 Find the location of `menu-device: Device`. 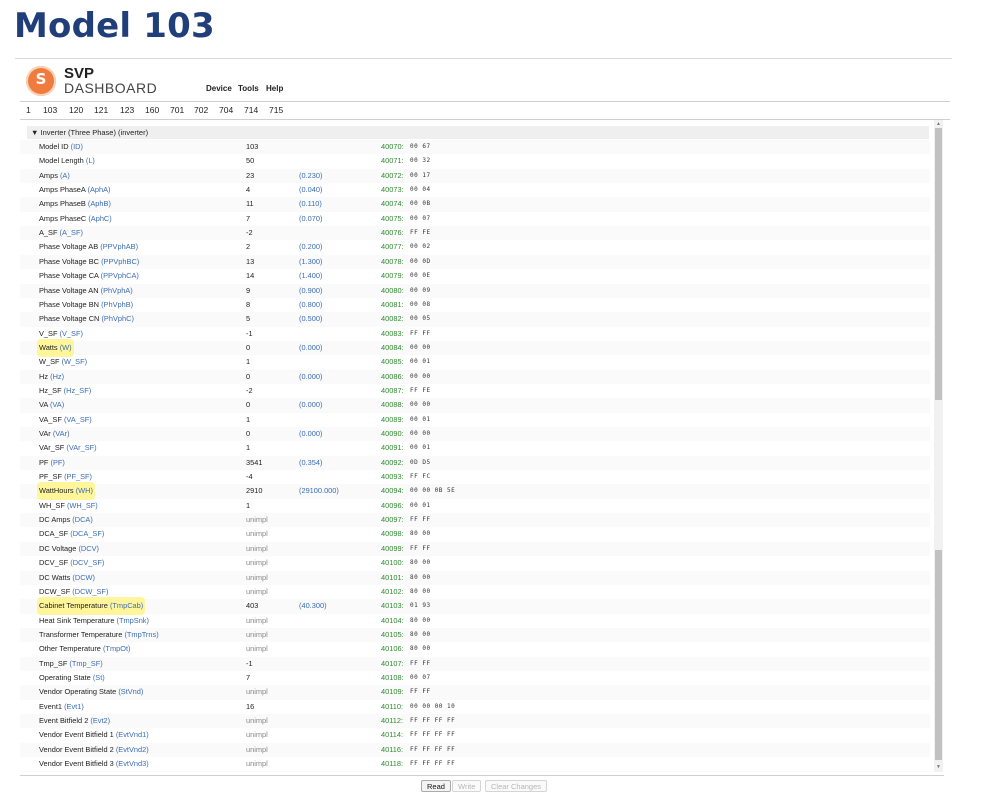

menu-device: Device is located at coordinates (219, 88).